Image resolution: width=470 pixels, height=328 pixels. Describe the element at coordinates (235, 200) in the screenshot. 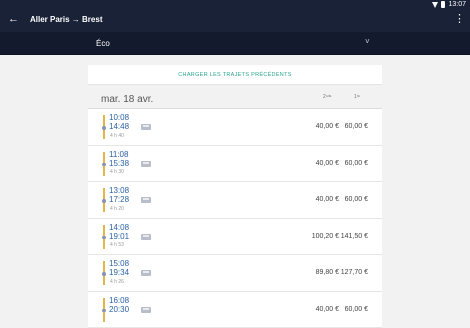

I see `trip-row: 13:0817:284 h 2040,00 €60,00 €` at that location.